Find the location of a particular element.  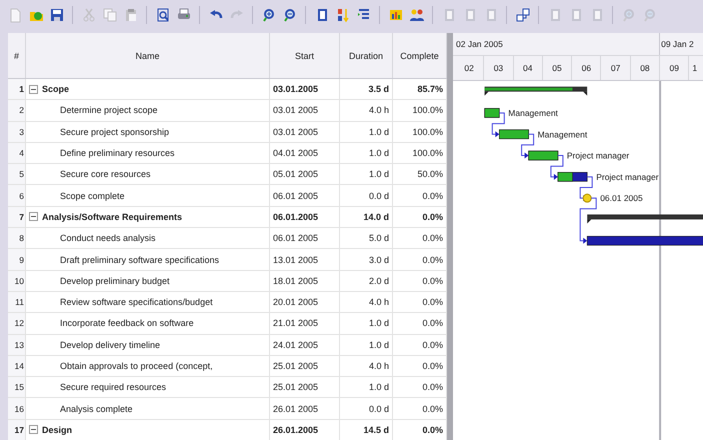

floppy-icon is located at coordinates (56, 15).